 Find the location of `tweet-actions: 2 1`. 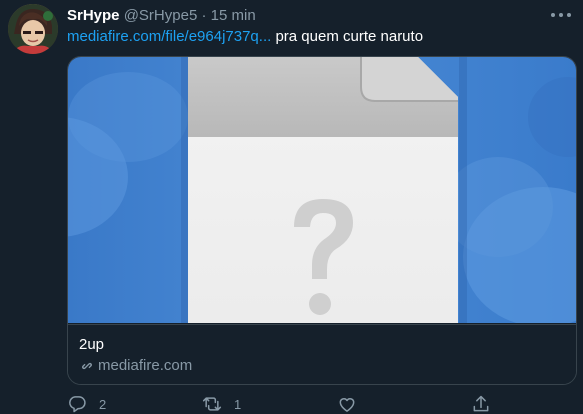

tweet-actions: 2 1 is located at coordinates (321, 404).